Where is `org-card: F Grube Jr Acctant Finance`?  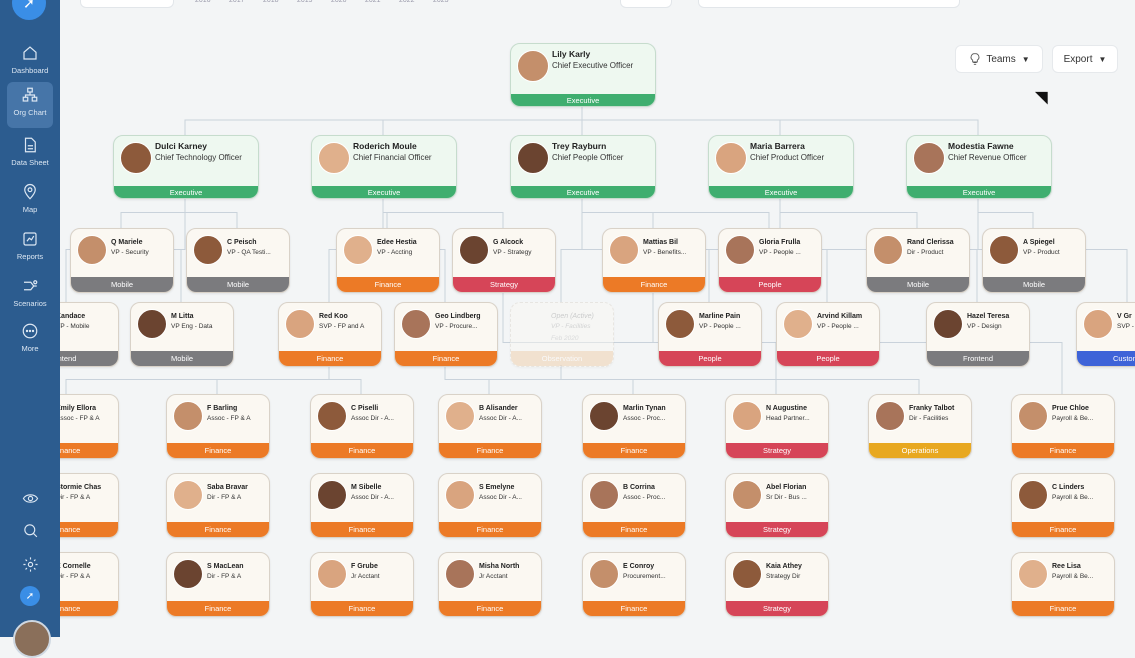
org-card: F Grube Jr Acctant Finance is located at coordinates (362, 584).